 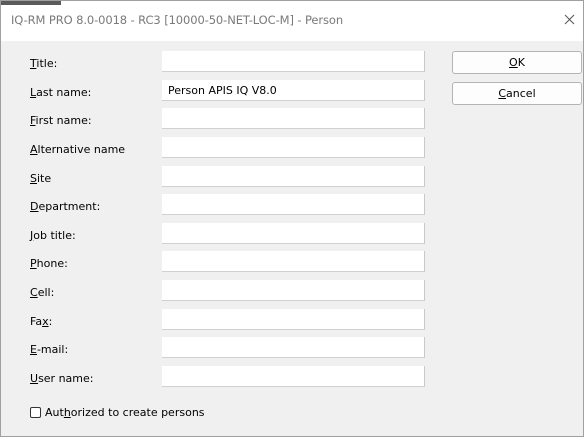 What do you see at coordinates (293, 376) in the screenshot?
I see `user-name-field` at bounding box center [293, 376].